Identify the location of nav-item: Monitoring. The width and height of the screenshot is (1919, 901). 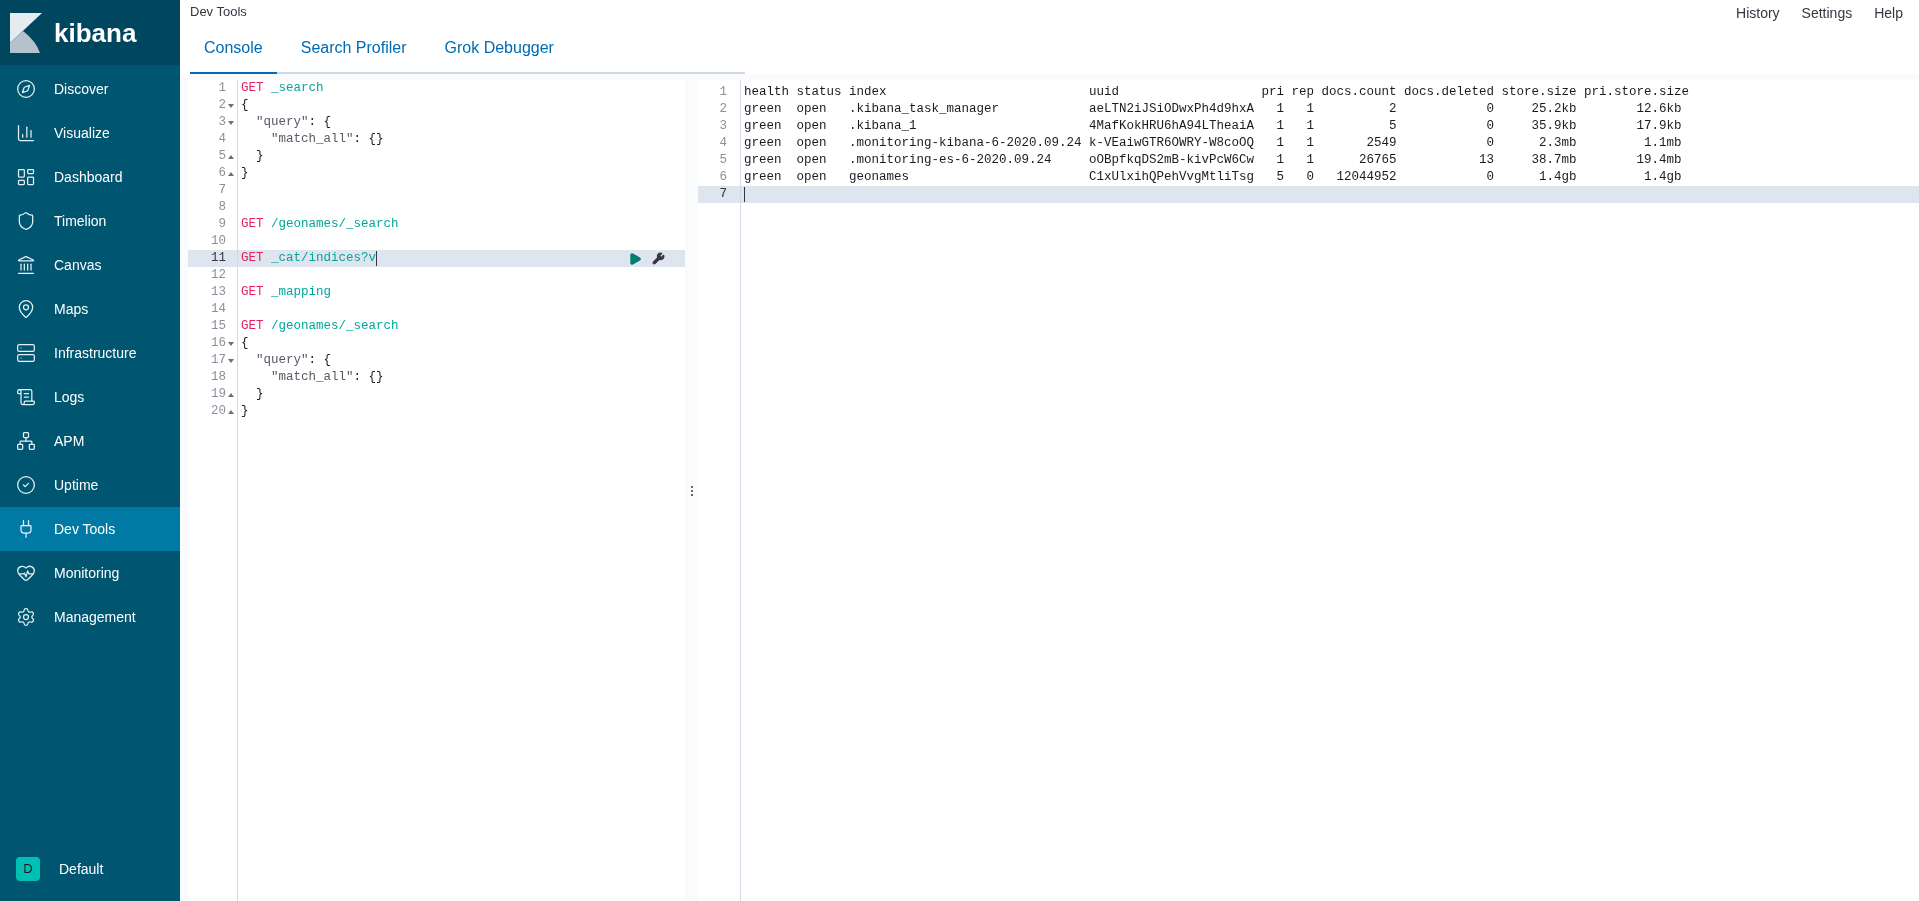
(90, 573).